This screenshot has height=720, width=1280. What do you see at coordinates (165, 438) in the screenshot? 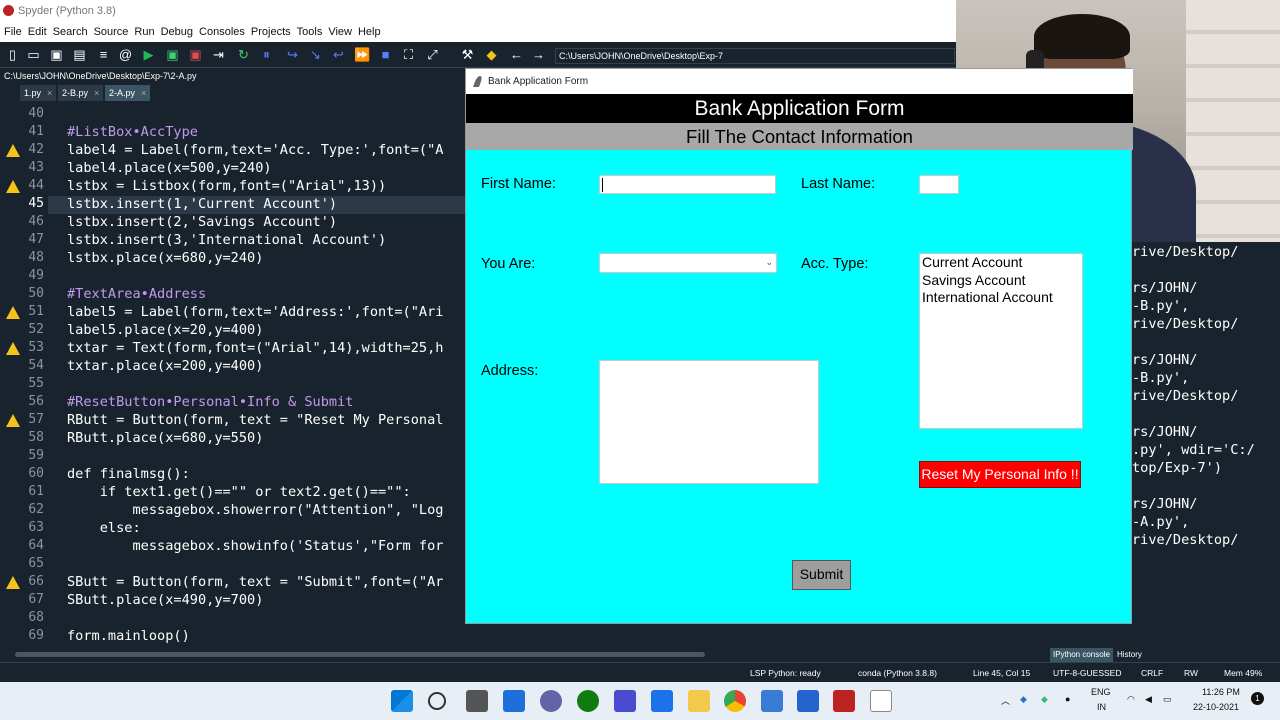
I see `code-line: RButt.place(x=680,y=550)` at bounding box center [165, 438].